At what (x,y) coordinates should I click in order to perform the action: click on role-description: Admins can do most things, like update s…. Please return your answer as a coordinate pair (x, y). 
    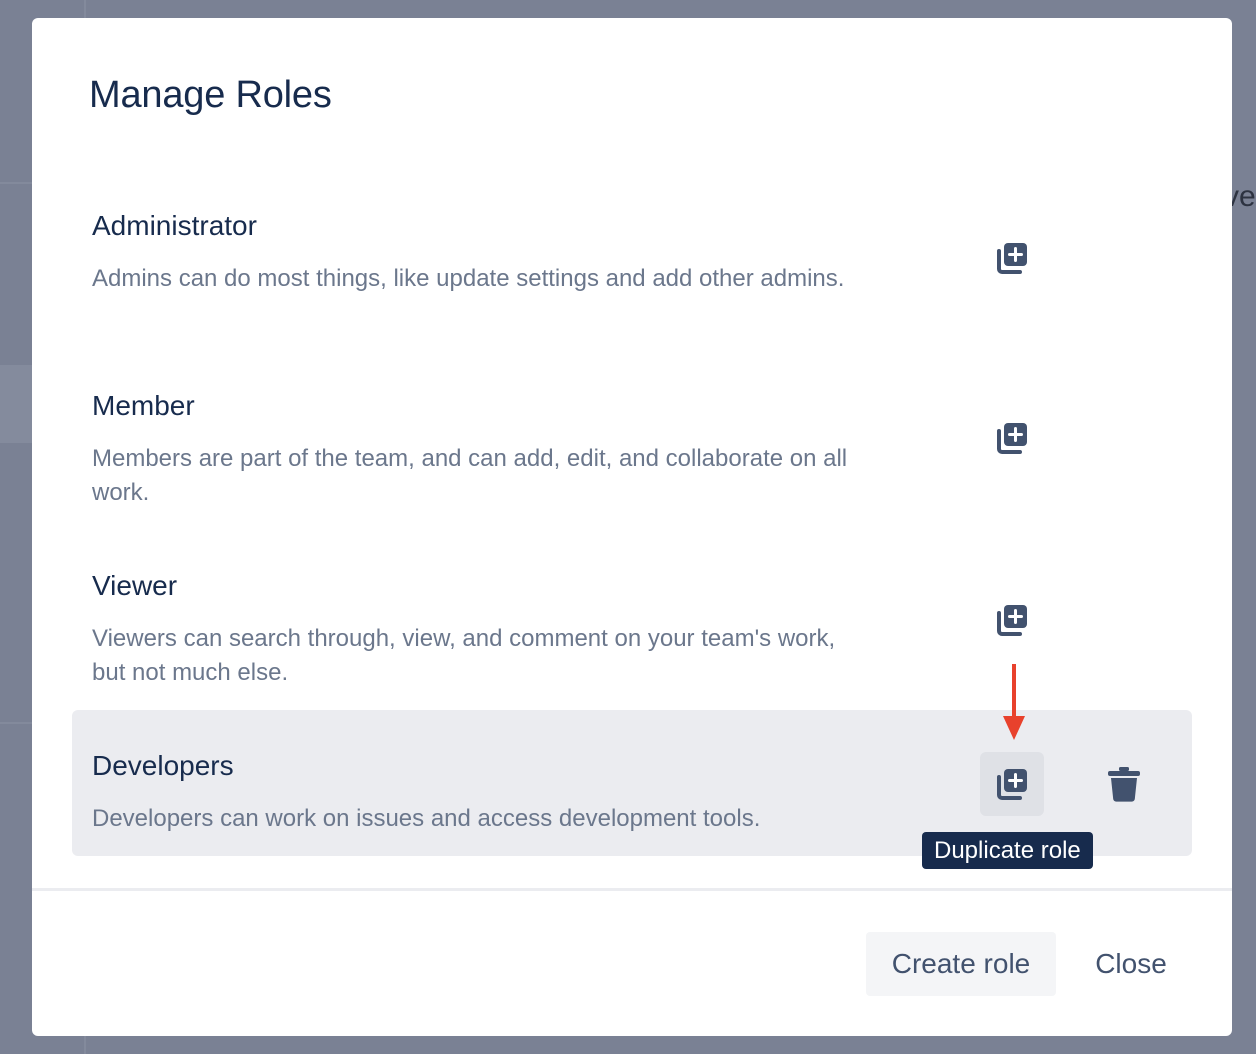
    Looking at the image, I should click on (468, 278).